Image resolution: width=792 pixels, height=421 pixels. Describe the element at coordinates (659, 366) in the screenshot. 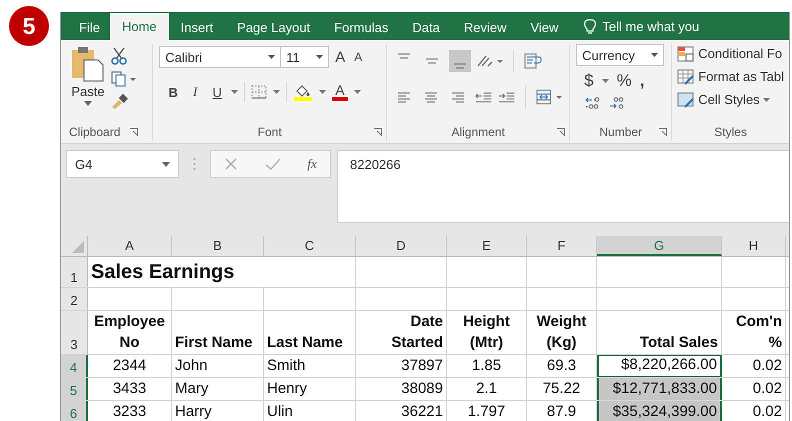

I see `table-cell: $8,220,266.00` at that location.